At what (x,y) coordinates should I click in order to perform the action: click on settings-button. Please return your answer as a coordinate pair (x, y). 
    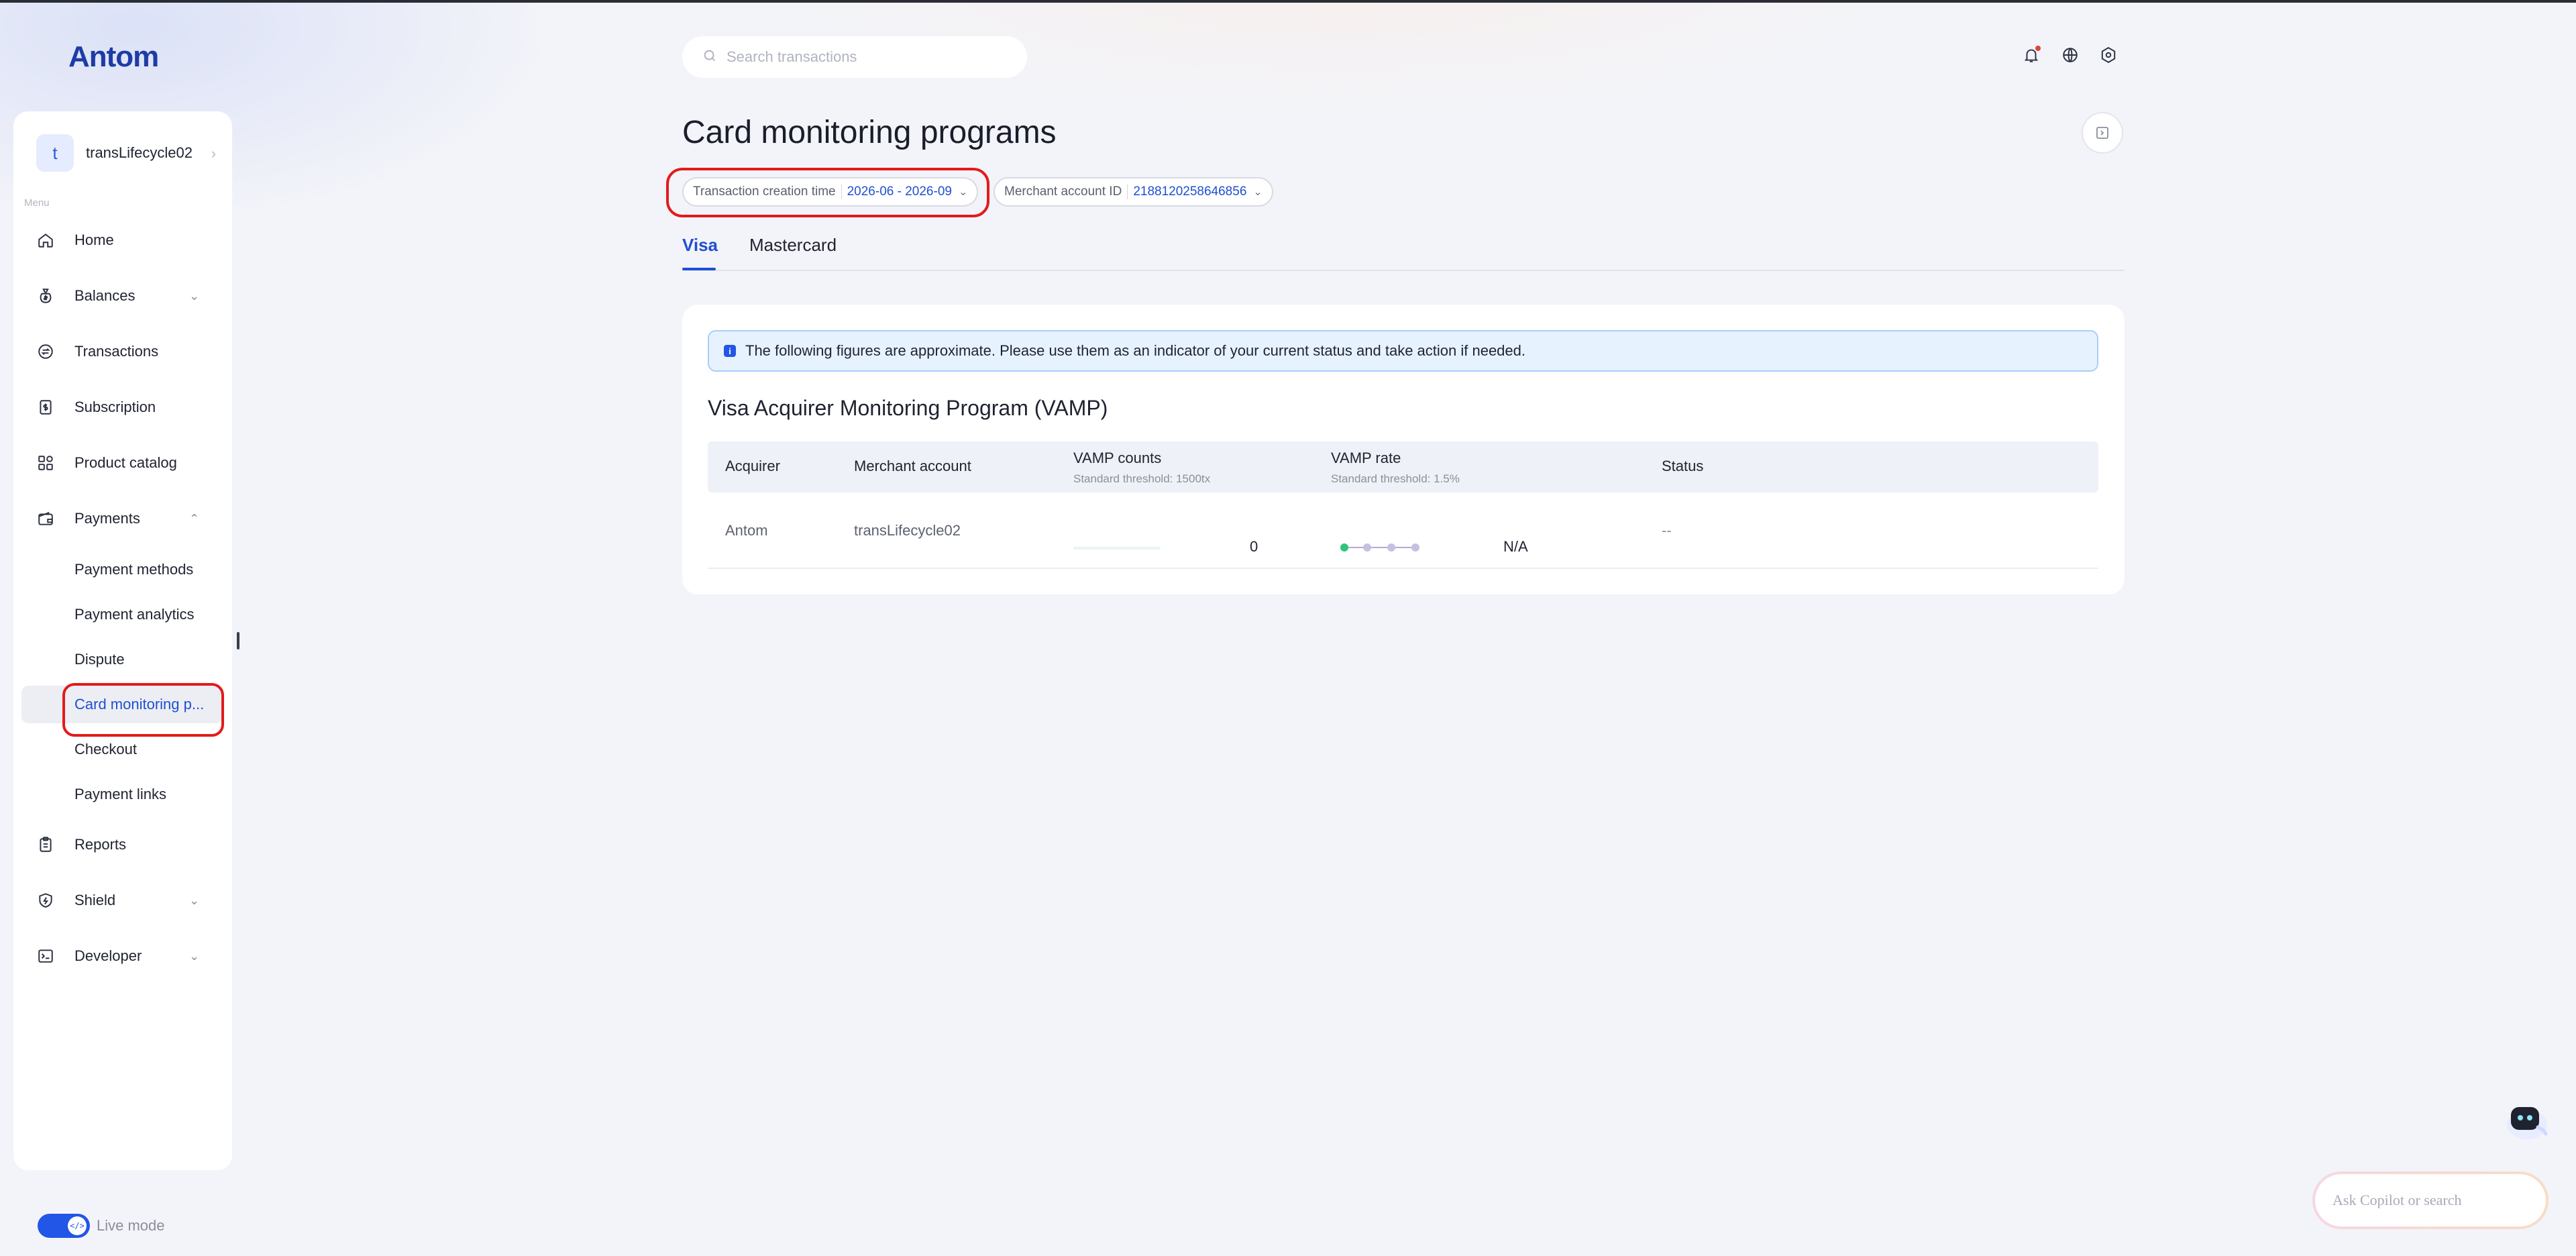
    Looking at the image, I should click on (2108, 55).